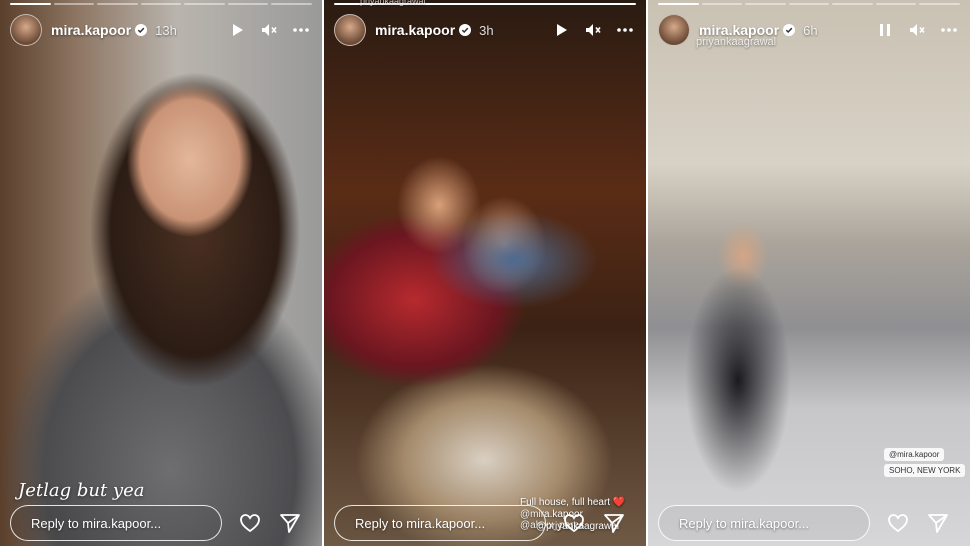  What do you see at coordinates (810, 30) in the screenshot?
I see `story-time: 6h` at bounding box center [810, 30].